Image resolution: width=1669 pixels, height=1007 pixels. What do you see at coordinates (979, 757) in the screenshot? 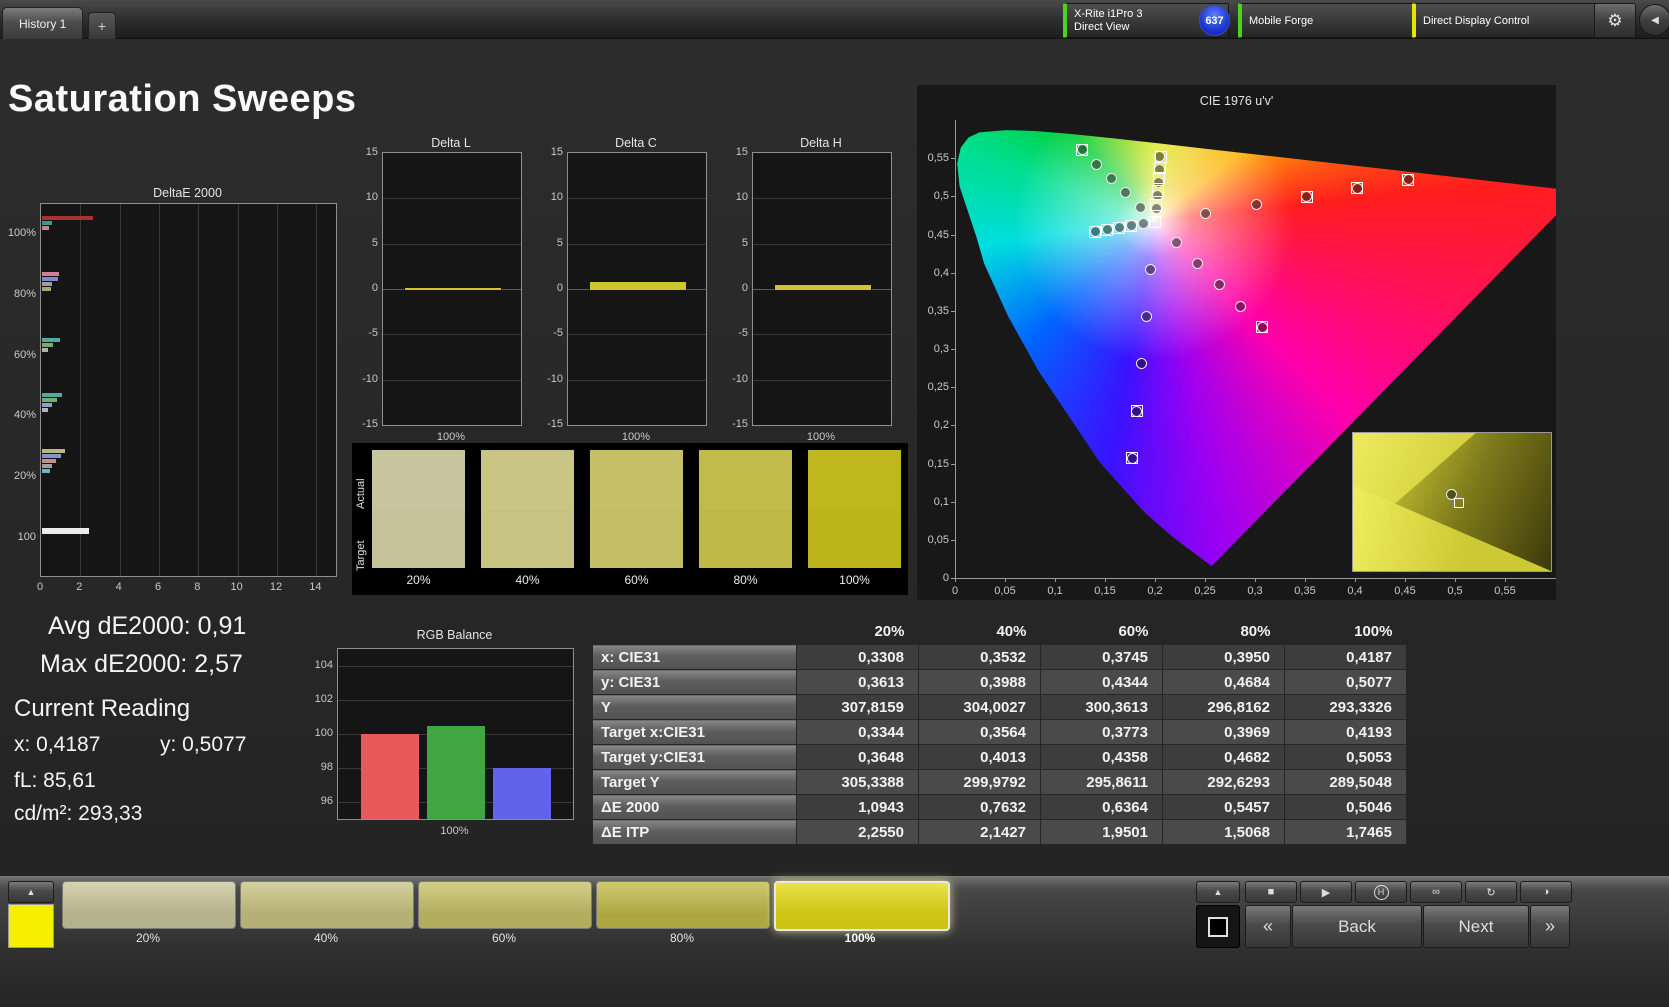
I see `table-cell: 0,4013` at bounding box center [979, 757].